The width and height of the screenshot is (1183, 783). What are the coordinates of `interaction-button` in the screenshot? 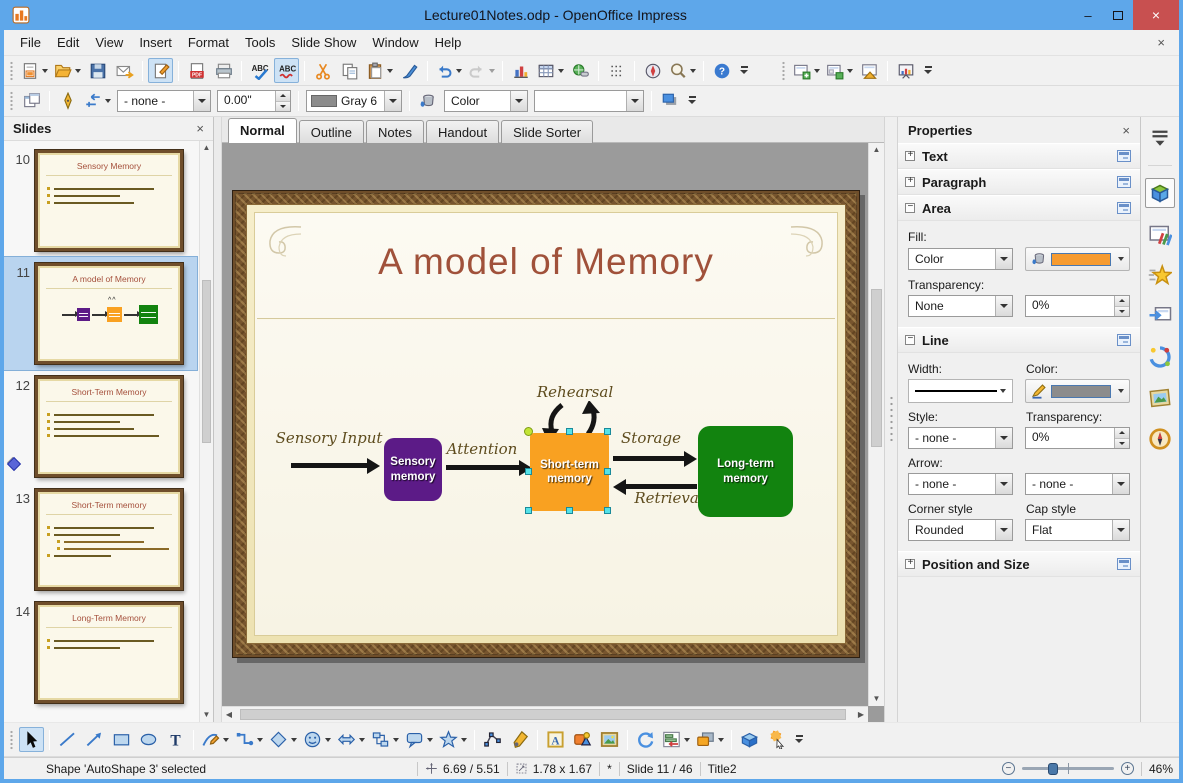 It's located at (776, 739).